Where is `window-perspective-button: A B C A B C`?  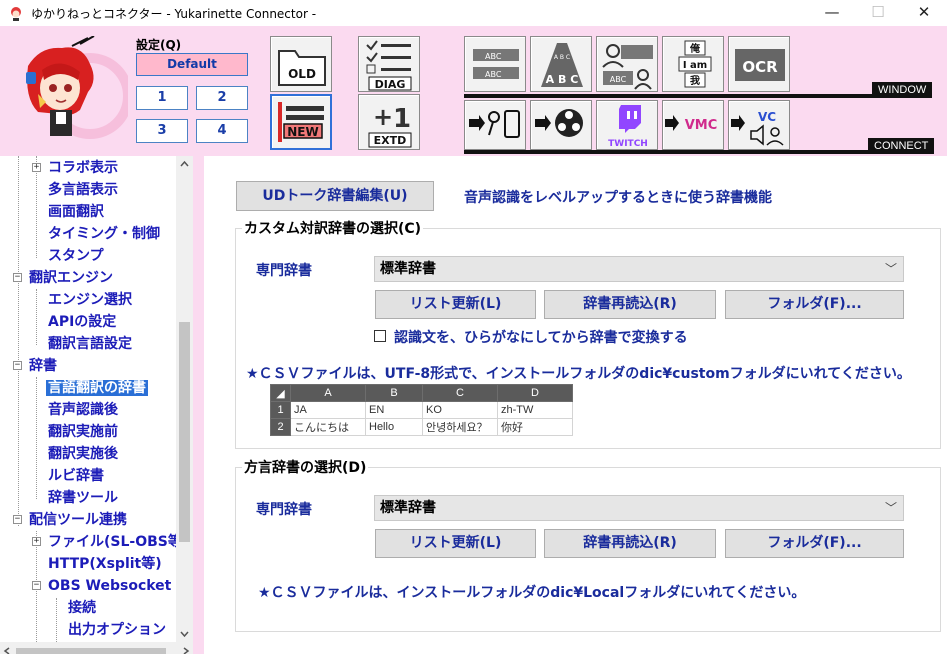
window-perspective-button: A B C A B C is located at coordinates (561, 64).